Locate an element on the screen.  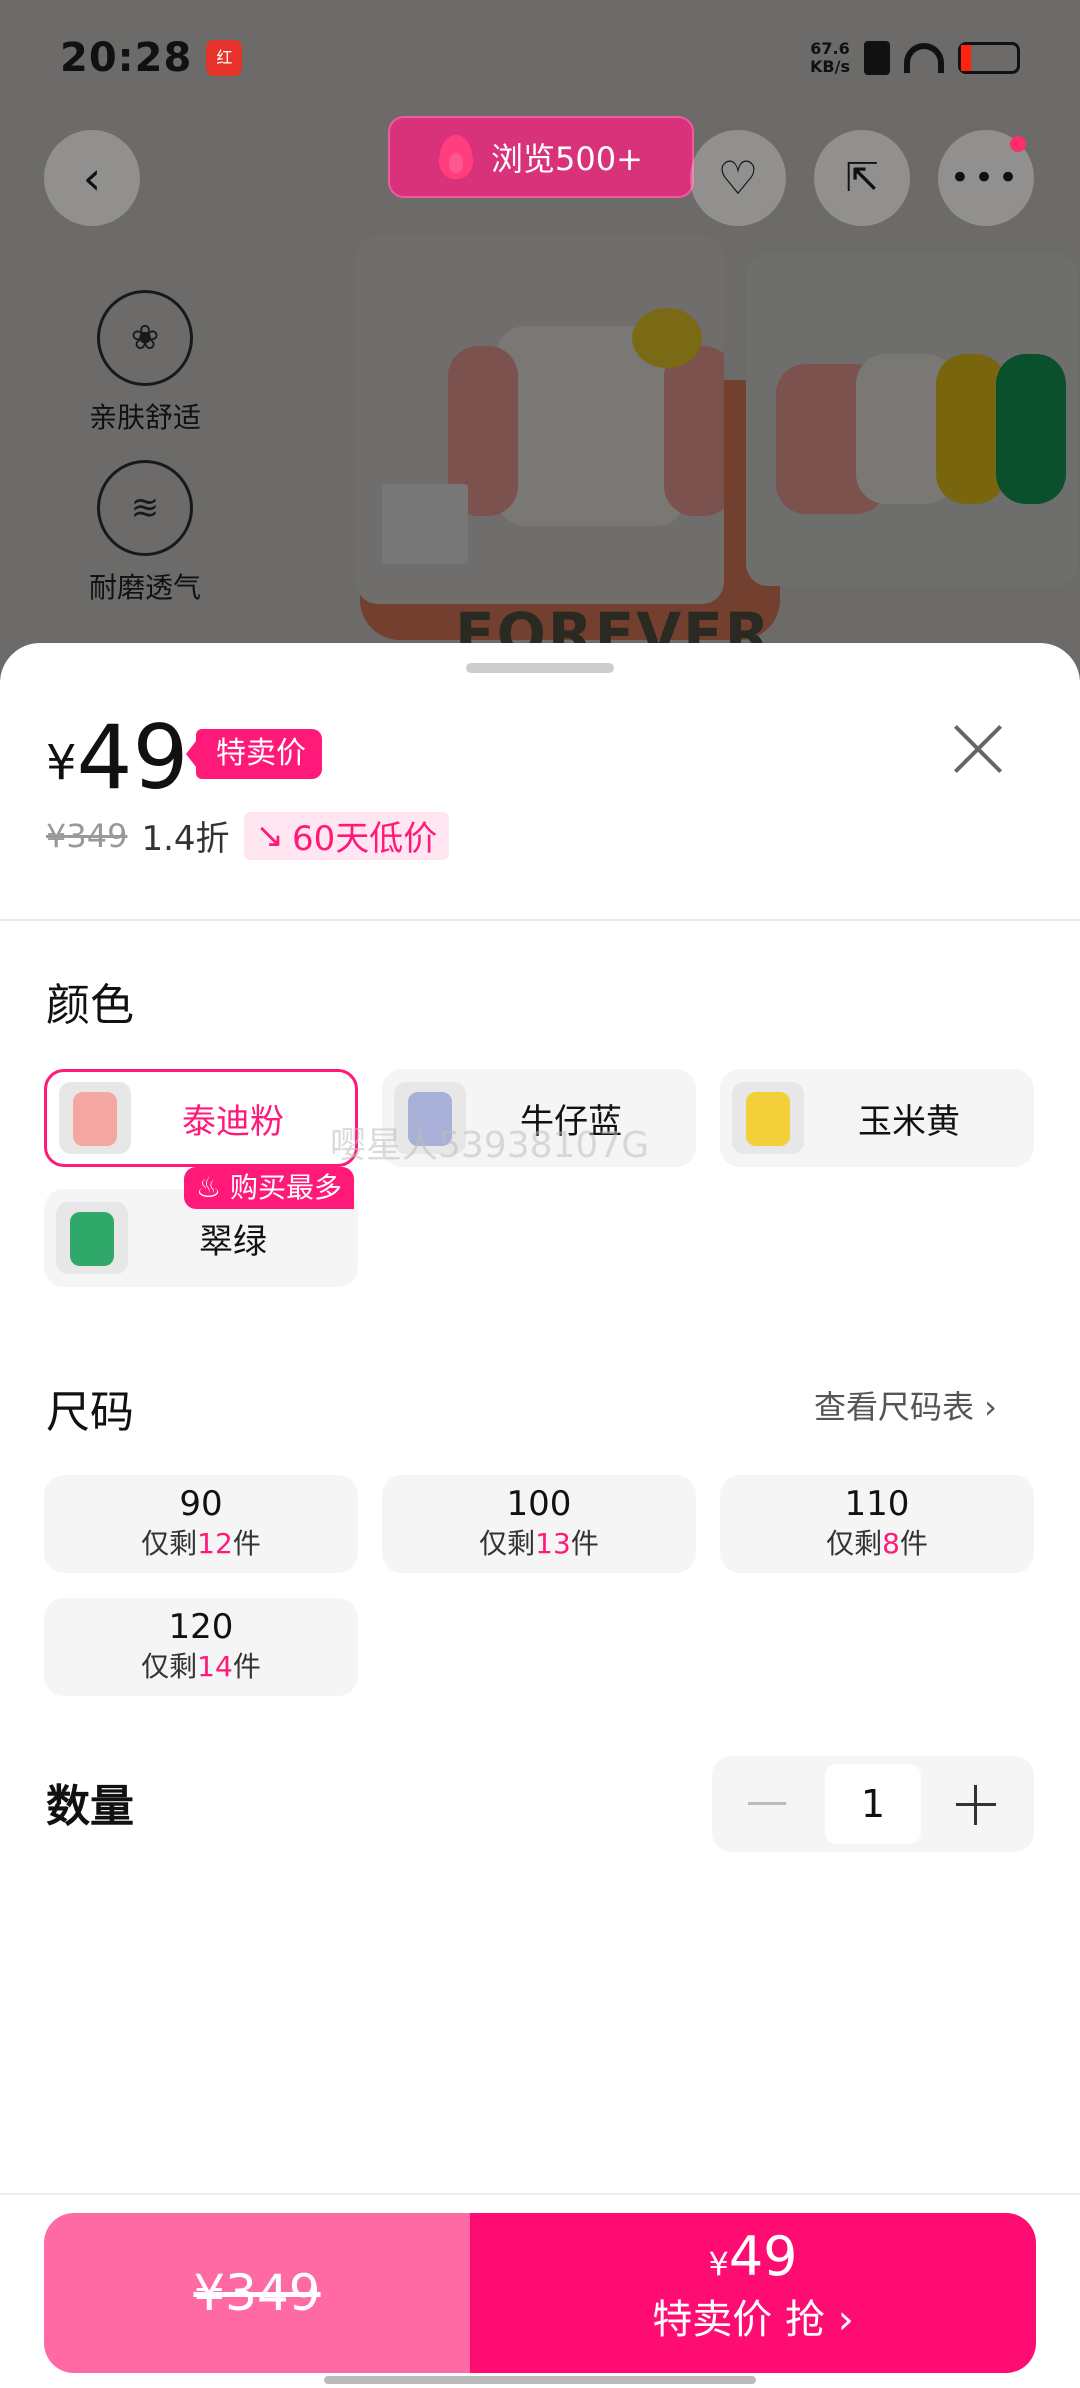
buy-currency: ¥ is located at coordinates (718, 2264).